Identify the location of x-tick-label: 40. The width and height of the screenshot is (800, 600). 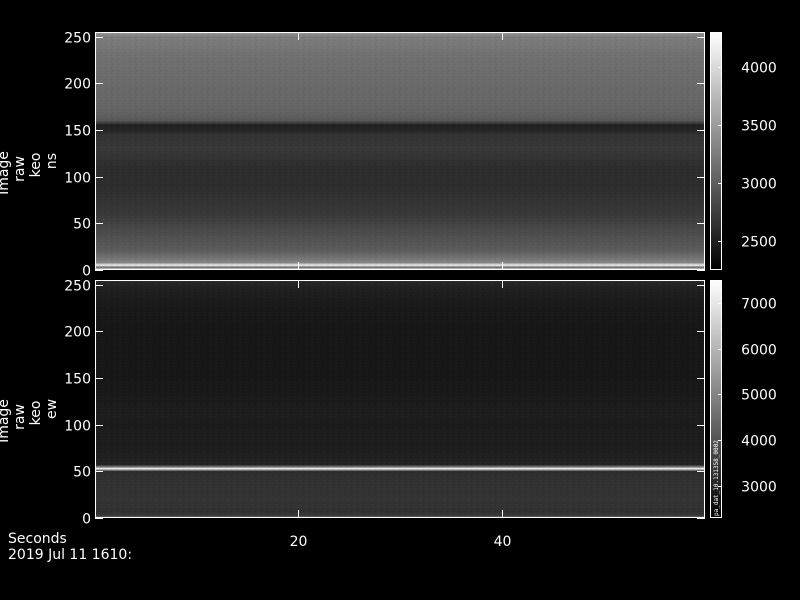
(503, 542).